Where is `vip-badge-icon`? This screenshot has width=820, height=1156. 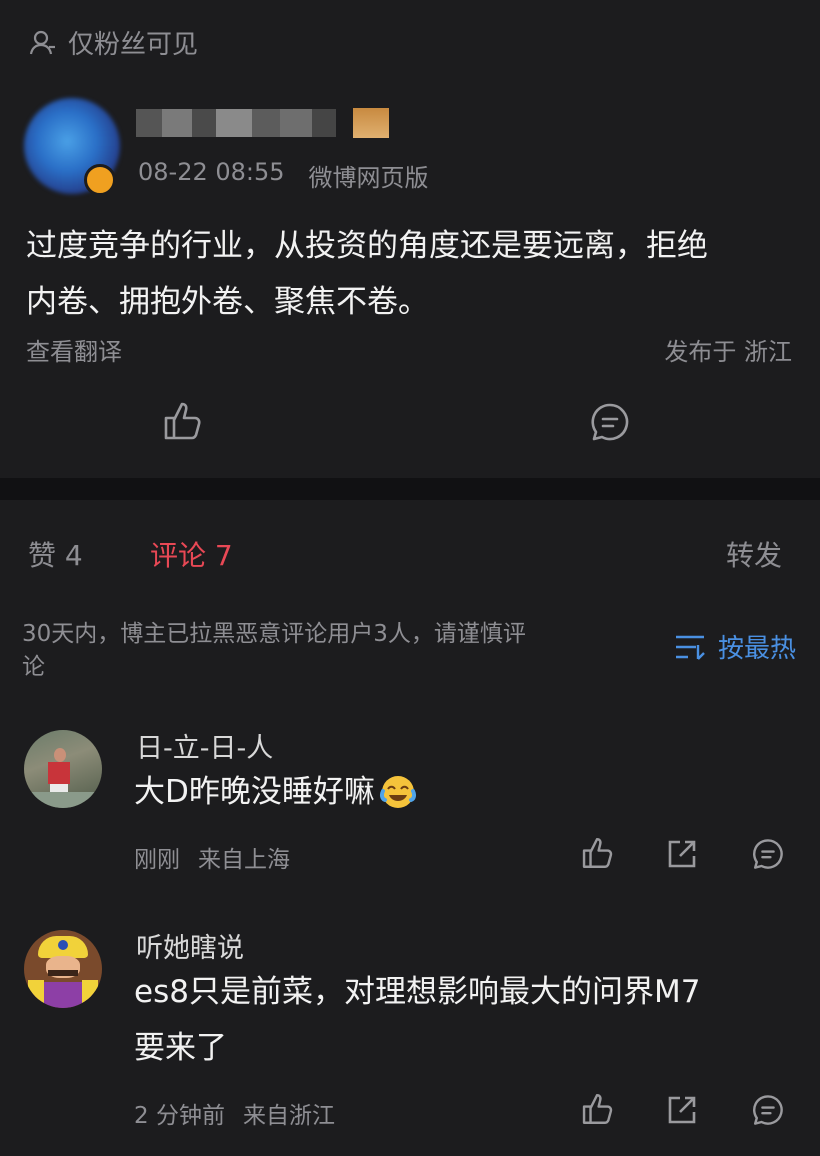
vip-badge-icon is located at coordinates (371, 123).